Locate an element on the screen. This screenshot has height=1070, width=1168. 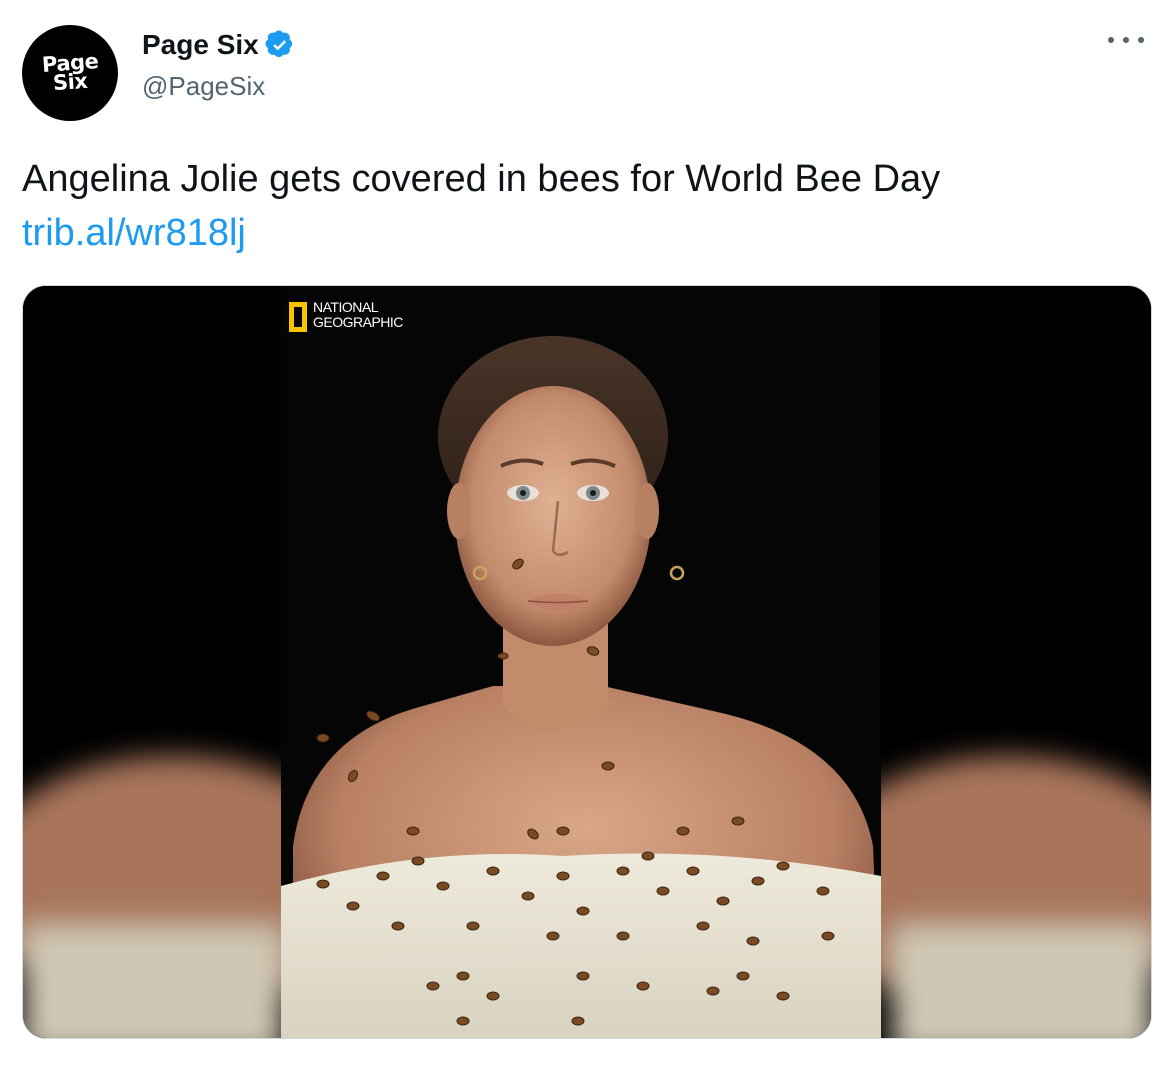
yellow-border-icon is located at coordinates (298, 317).